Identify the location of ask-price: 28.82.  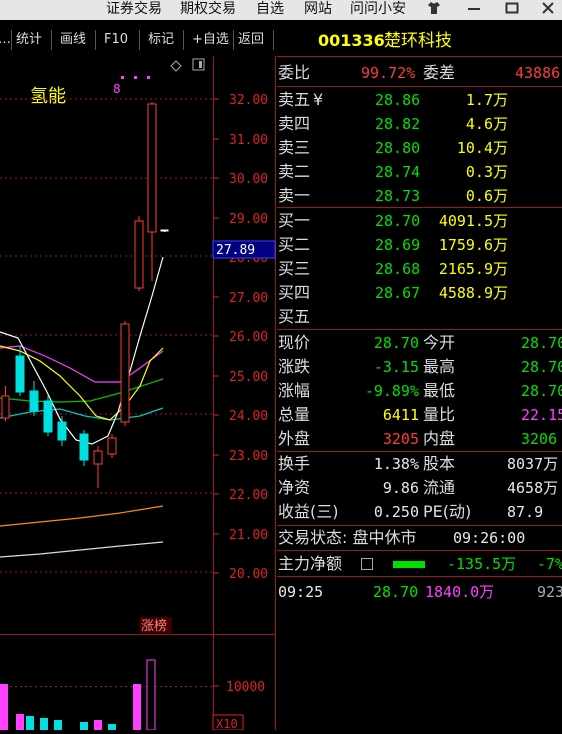
(398, 124).